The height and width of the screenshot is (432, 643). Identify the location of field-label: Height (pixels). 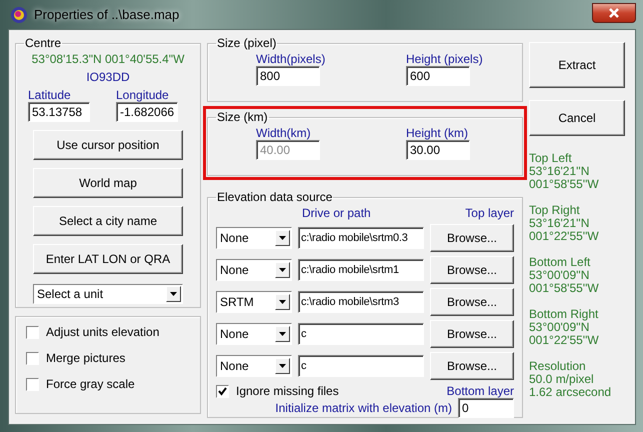
(444, 59).